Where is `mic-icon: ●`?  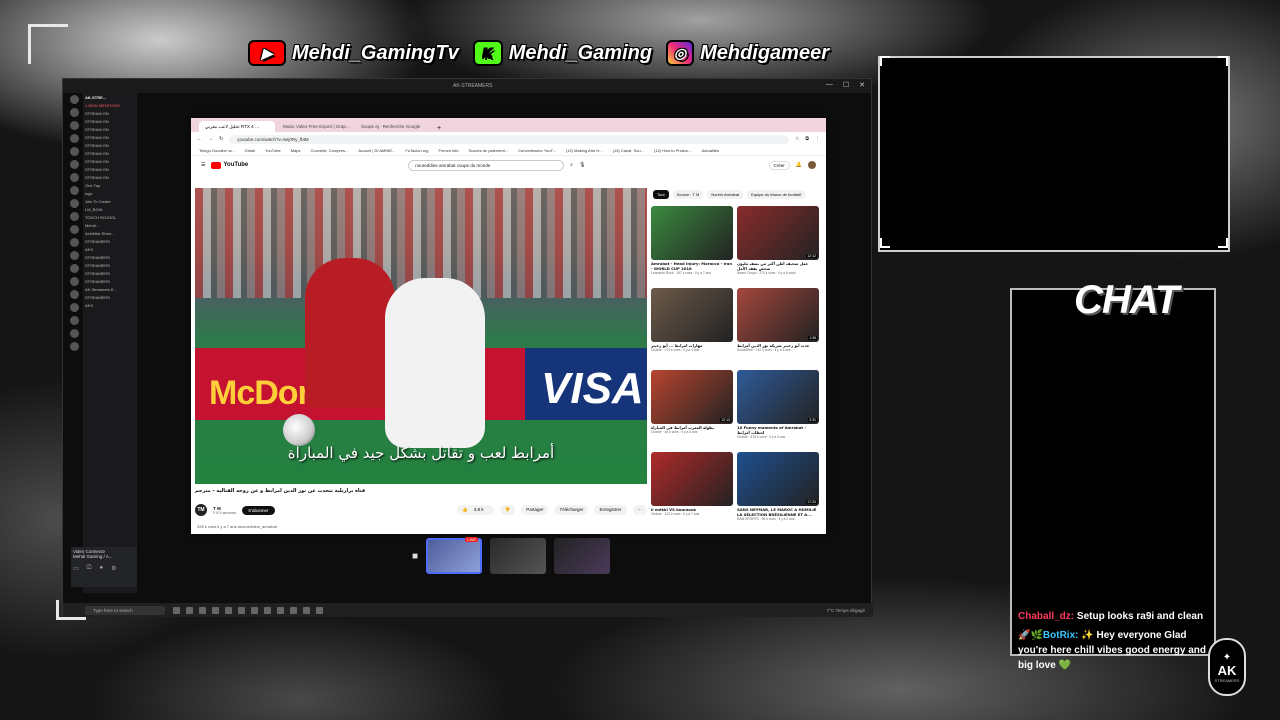
mic-icon: ● is located at coordinates (101, 568).